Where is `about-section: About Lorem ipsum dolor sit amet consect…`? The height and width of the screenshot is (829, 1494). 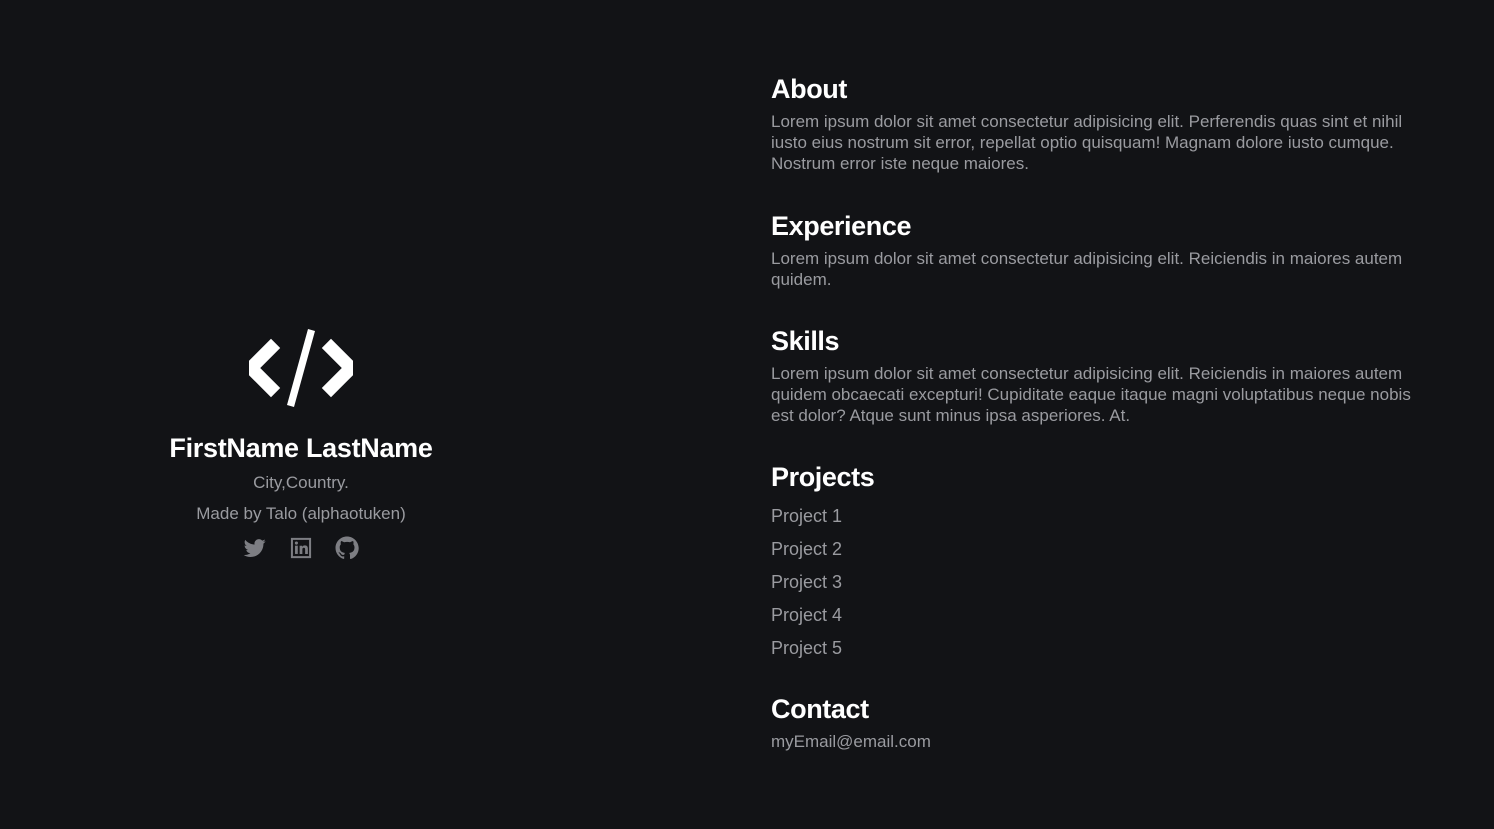 about-section: About Lorem ipsum dolor sit amet consect… is located at coordinates (1091, 123).